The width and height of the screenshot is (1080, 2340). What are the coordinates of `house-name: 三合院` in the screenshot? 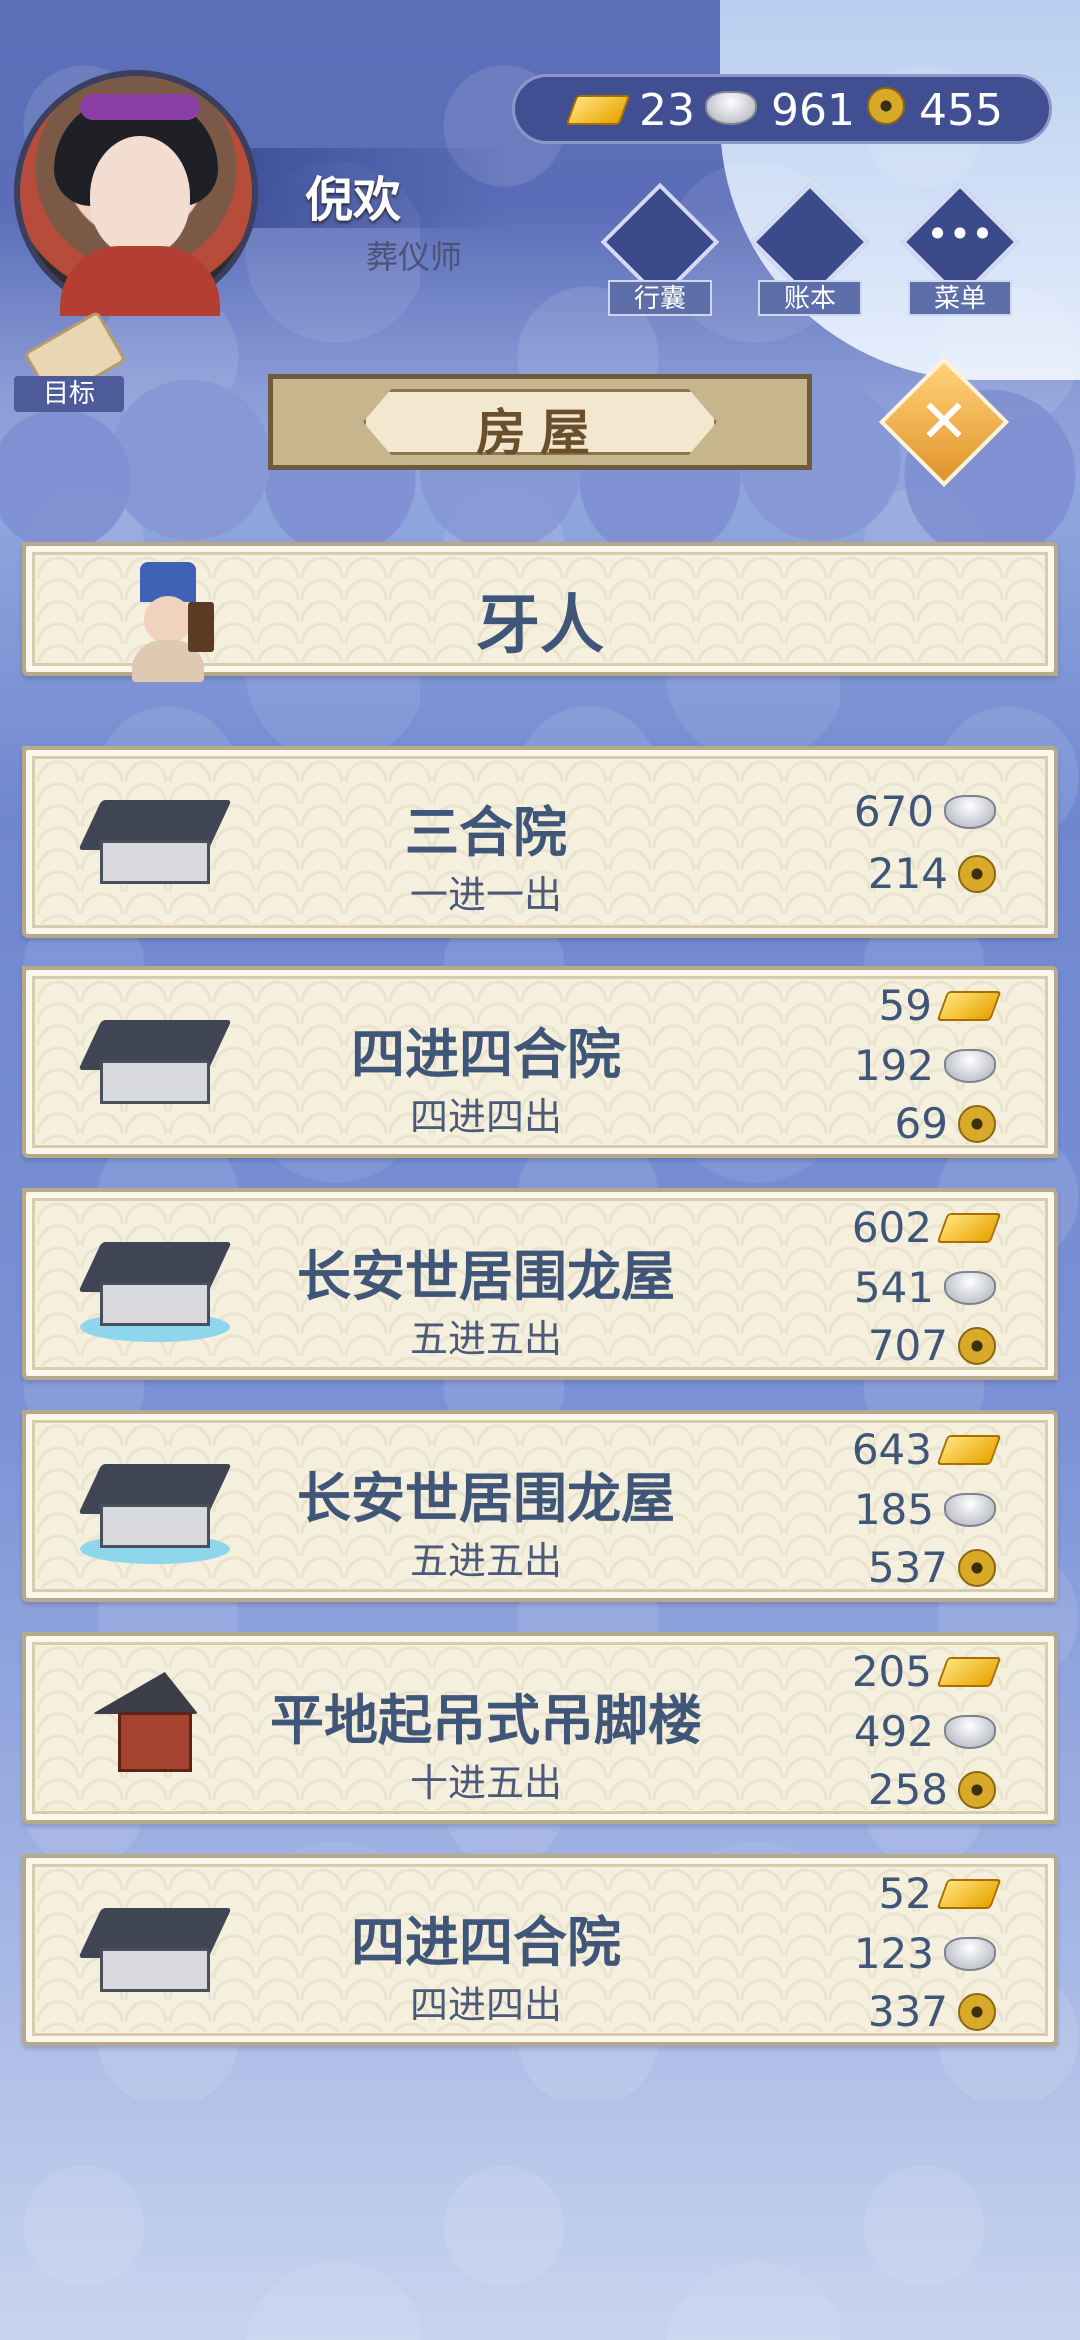 It's located at (486, 832).